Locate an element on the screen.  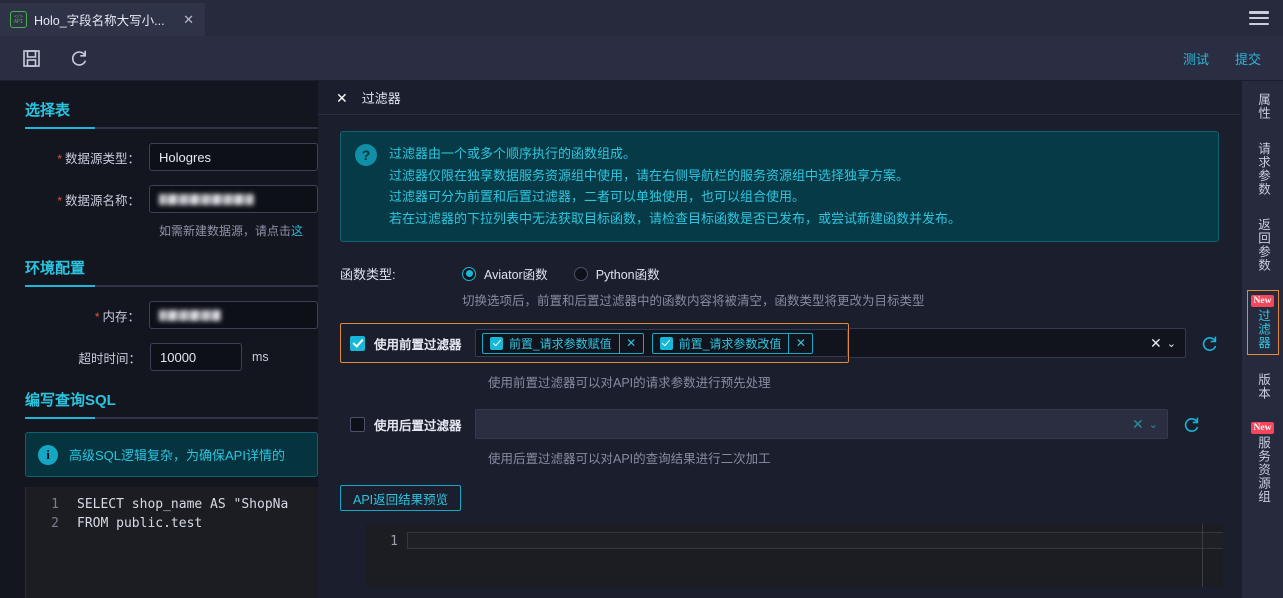
pre-filter-chip: 前置_请求参数赋值 ✕ is located at coordinates (563, 343).